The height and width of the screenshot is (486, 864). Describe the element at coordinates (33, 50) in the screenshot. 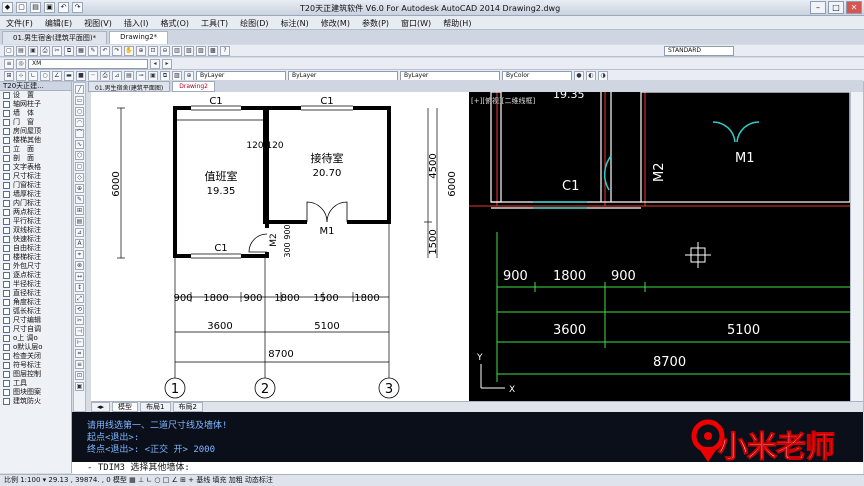

I see `save-icon: ▣` at that location.